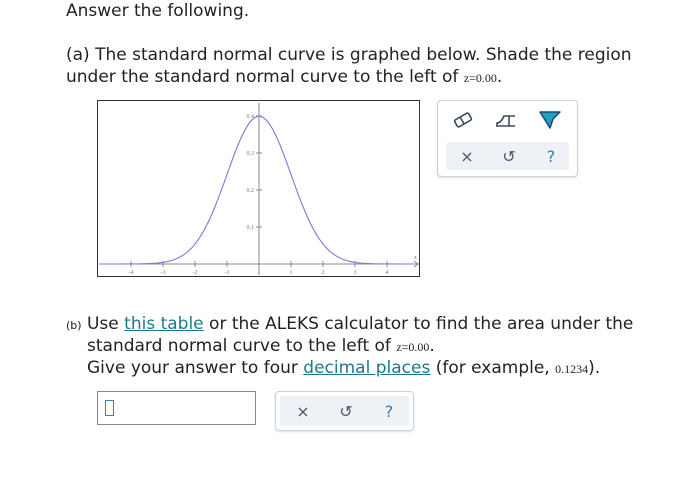 This screenshot has width=700, height=501. I want to click on flag-icon, so click(550, 120).